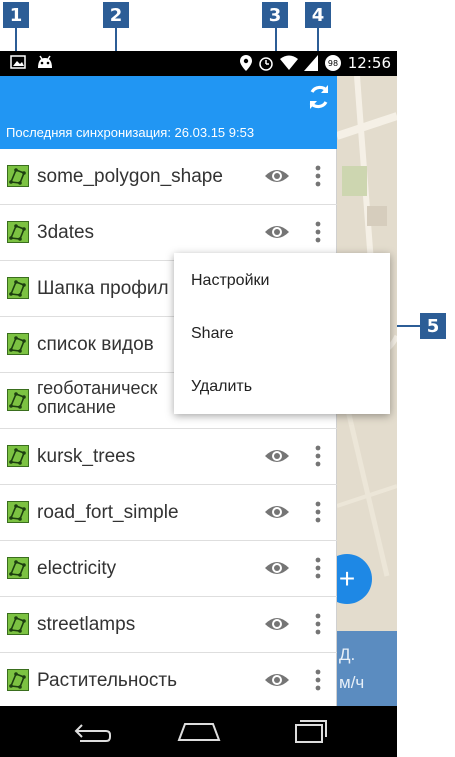 This screenshot has width=455, height=757. What do you see at coordinates (45, 61) in the screenshot?
I see `android-icon` at bounding box center [45, 61].